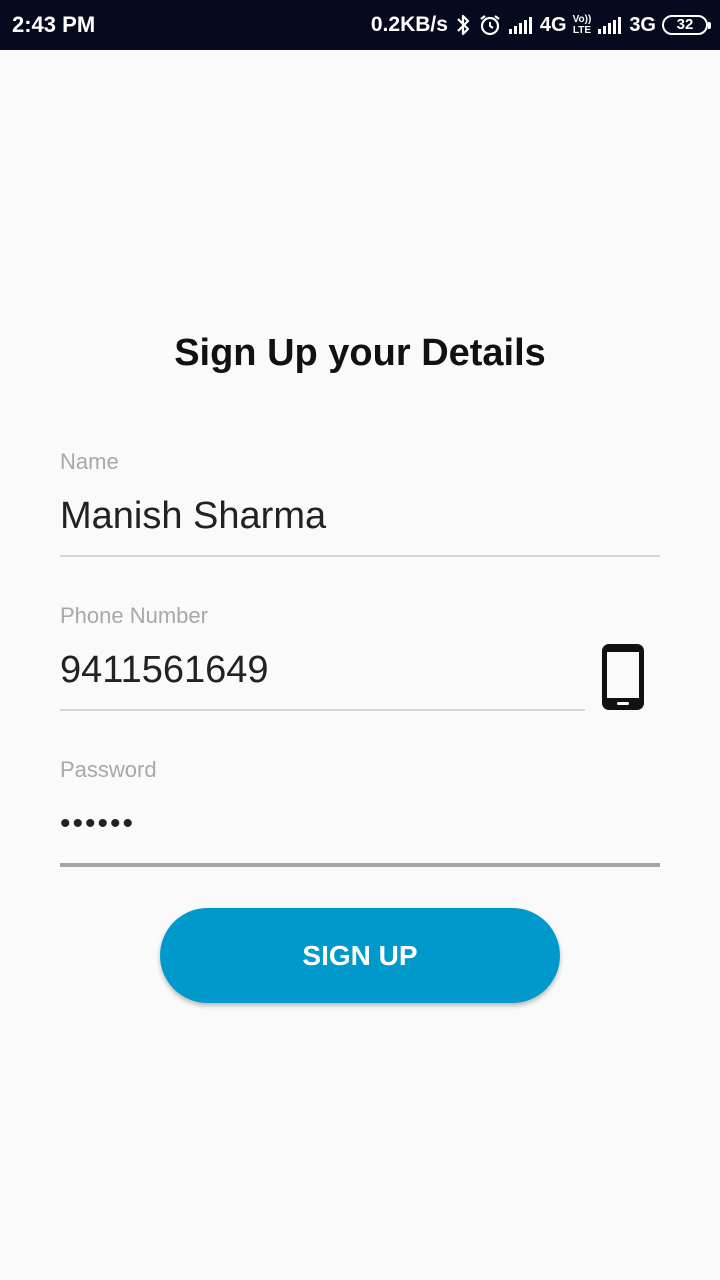 Image resolution: width=720 pixels, height=1280 pixels. What do you see at coordinates (409, 24) in the screenshot?
I see `net-speed: 0.2KB/s` at bounding box center [409, 24].